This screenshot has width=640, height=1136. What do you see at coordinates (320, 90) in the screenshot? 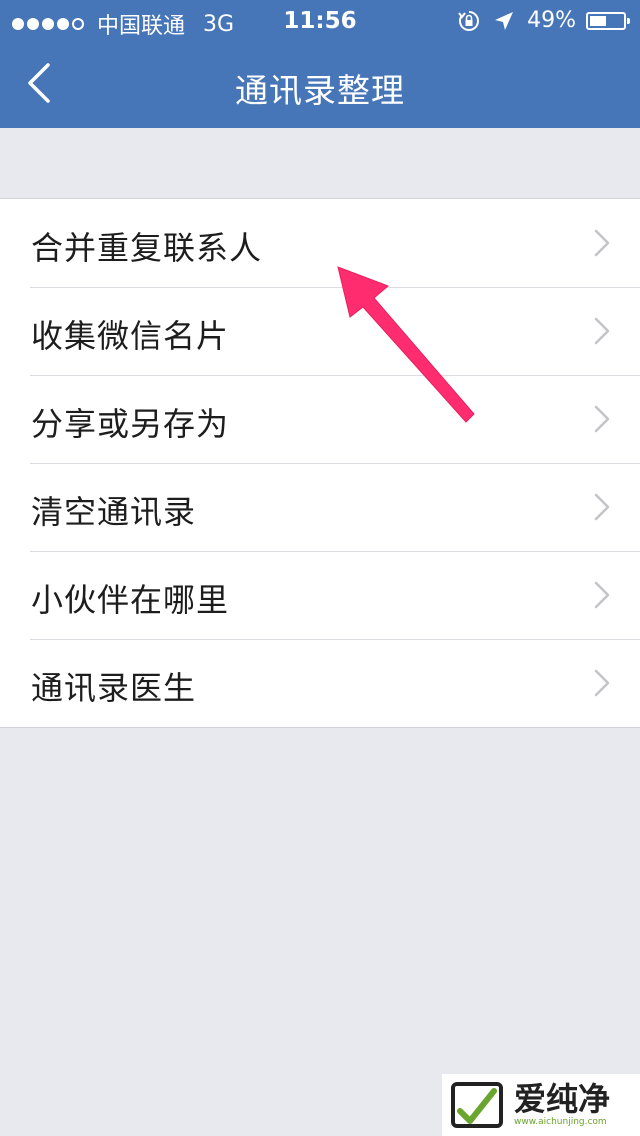
I see `page-title: 通讯录整理` at bounding box center [320, 90].